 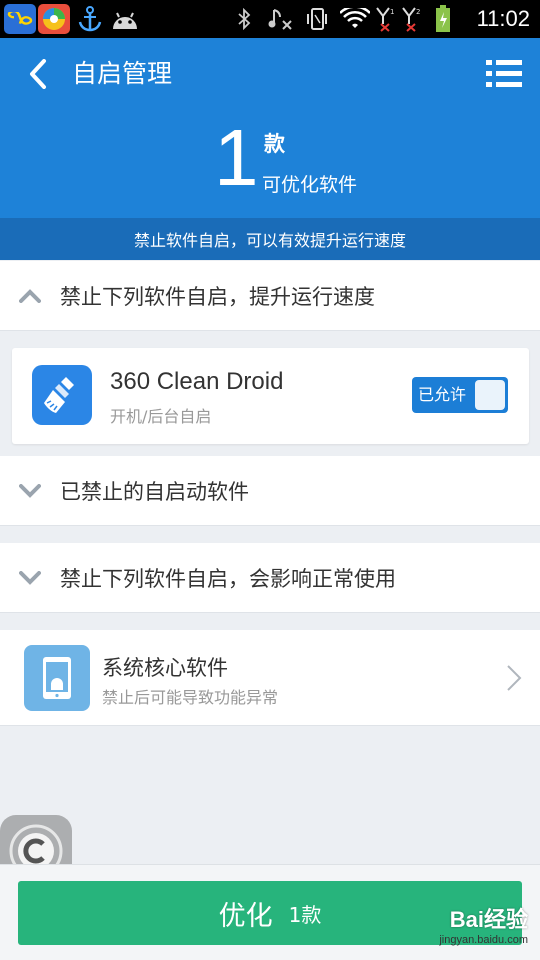 What do you see at coordinates (483, 940) in the screenshot?
I see `watermark-url: jingyan.baidu.com` at bounding box center [483, 940].